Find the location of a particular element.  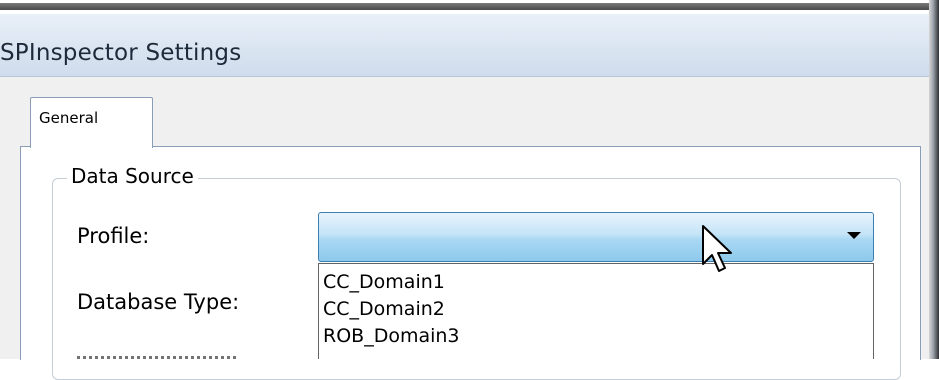

profile-option-cc-domain2: CC_Domain2 is located at coordinates (384, 309).